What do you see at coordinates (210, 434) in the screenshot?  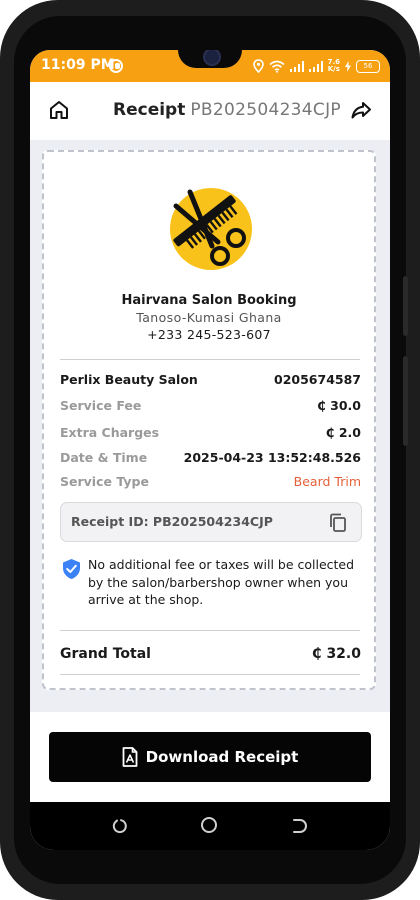 I see `extra-charges-row: Extra Charges ₵ 2.0` at bounding box center [210, 434].